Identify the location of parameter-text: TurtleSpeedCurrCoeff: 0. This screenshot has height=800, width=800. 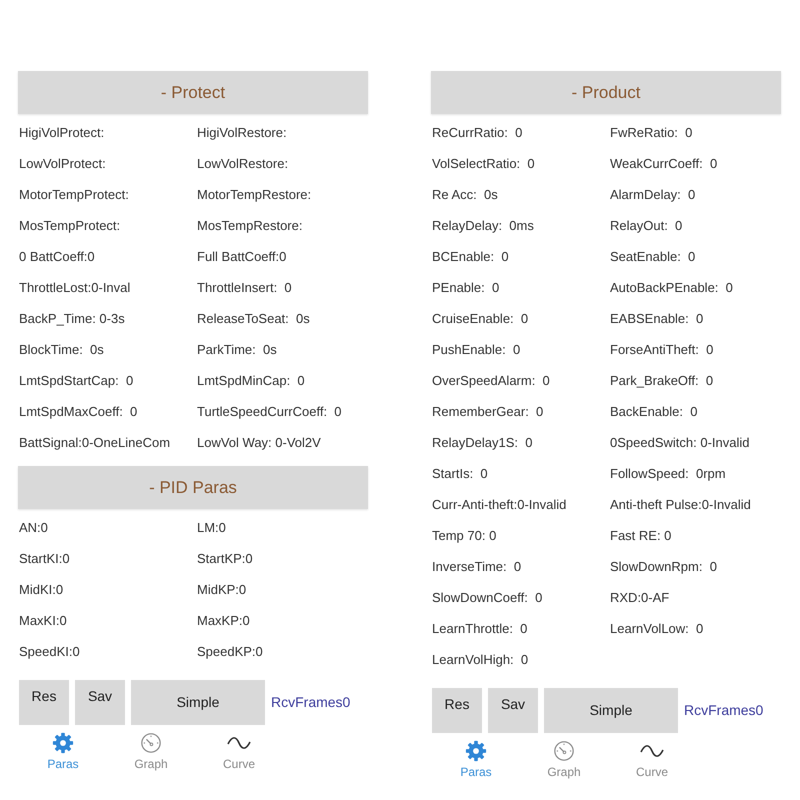
(270, 412).